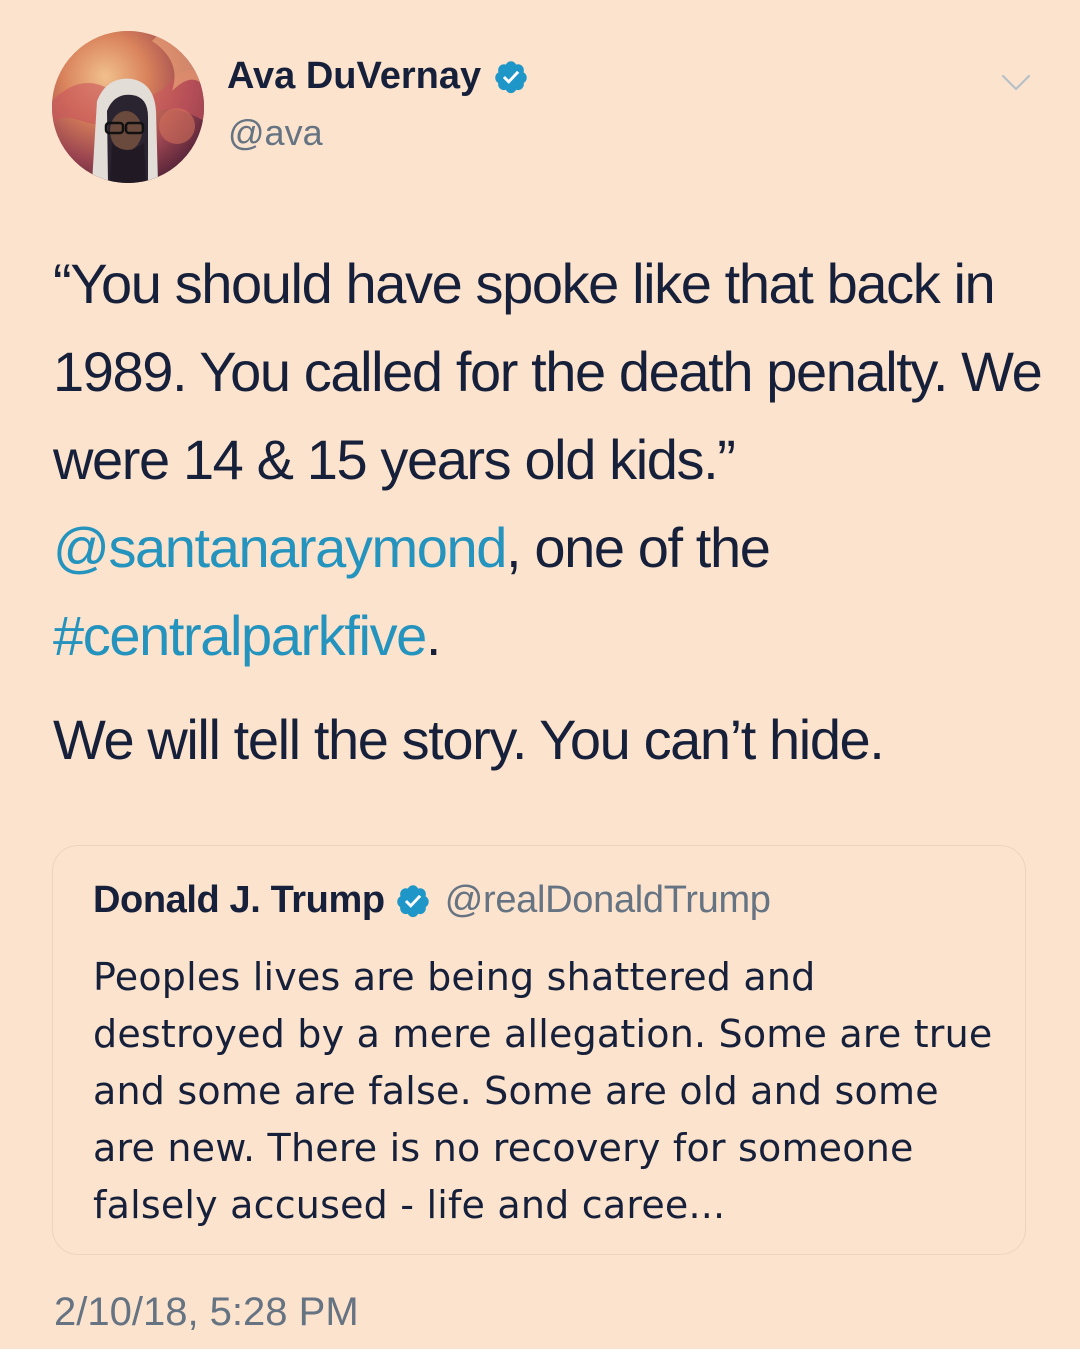 The width and height of the screenshot is (1080, 1349). Describe the element at coordinates (239, 900) in the screenshot. I see `quoted-author-name: Donald J. Trump` at that location.